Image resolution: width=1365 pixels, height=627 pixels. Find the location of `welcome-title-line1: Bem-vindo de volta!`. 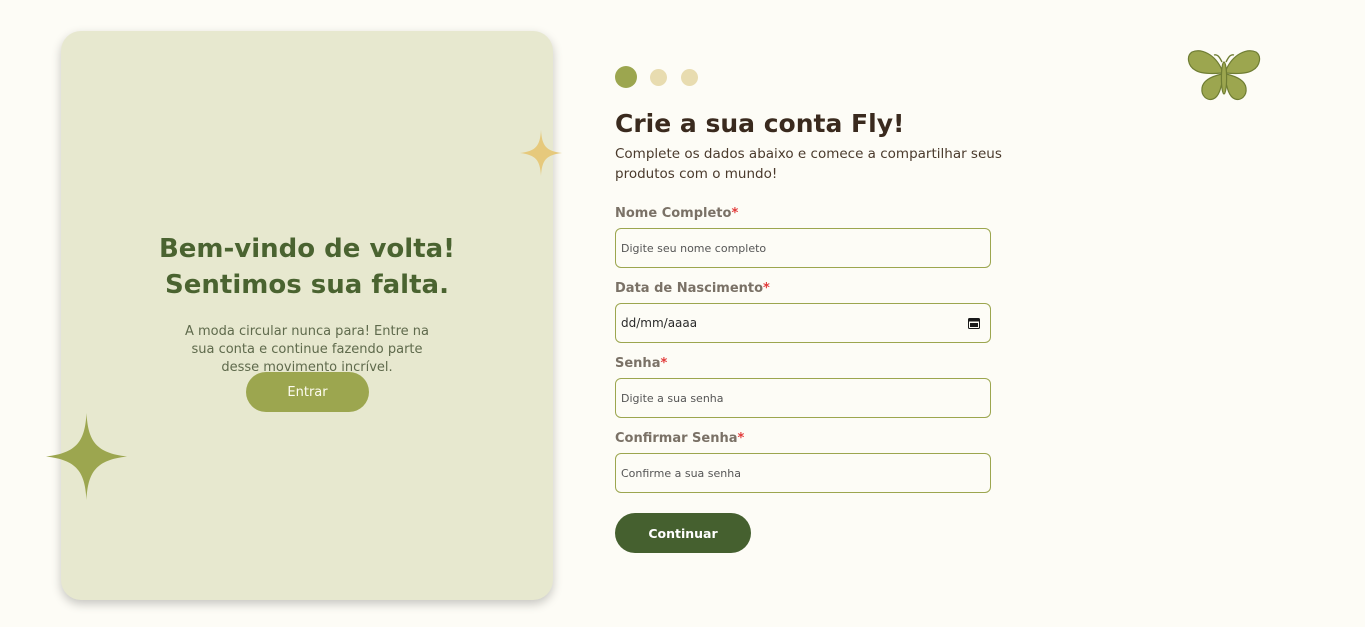

welcome-title-line1: Bem-vindo de volta! is located at coordinates (307, 249).